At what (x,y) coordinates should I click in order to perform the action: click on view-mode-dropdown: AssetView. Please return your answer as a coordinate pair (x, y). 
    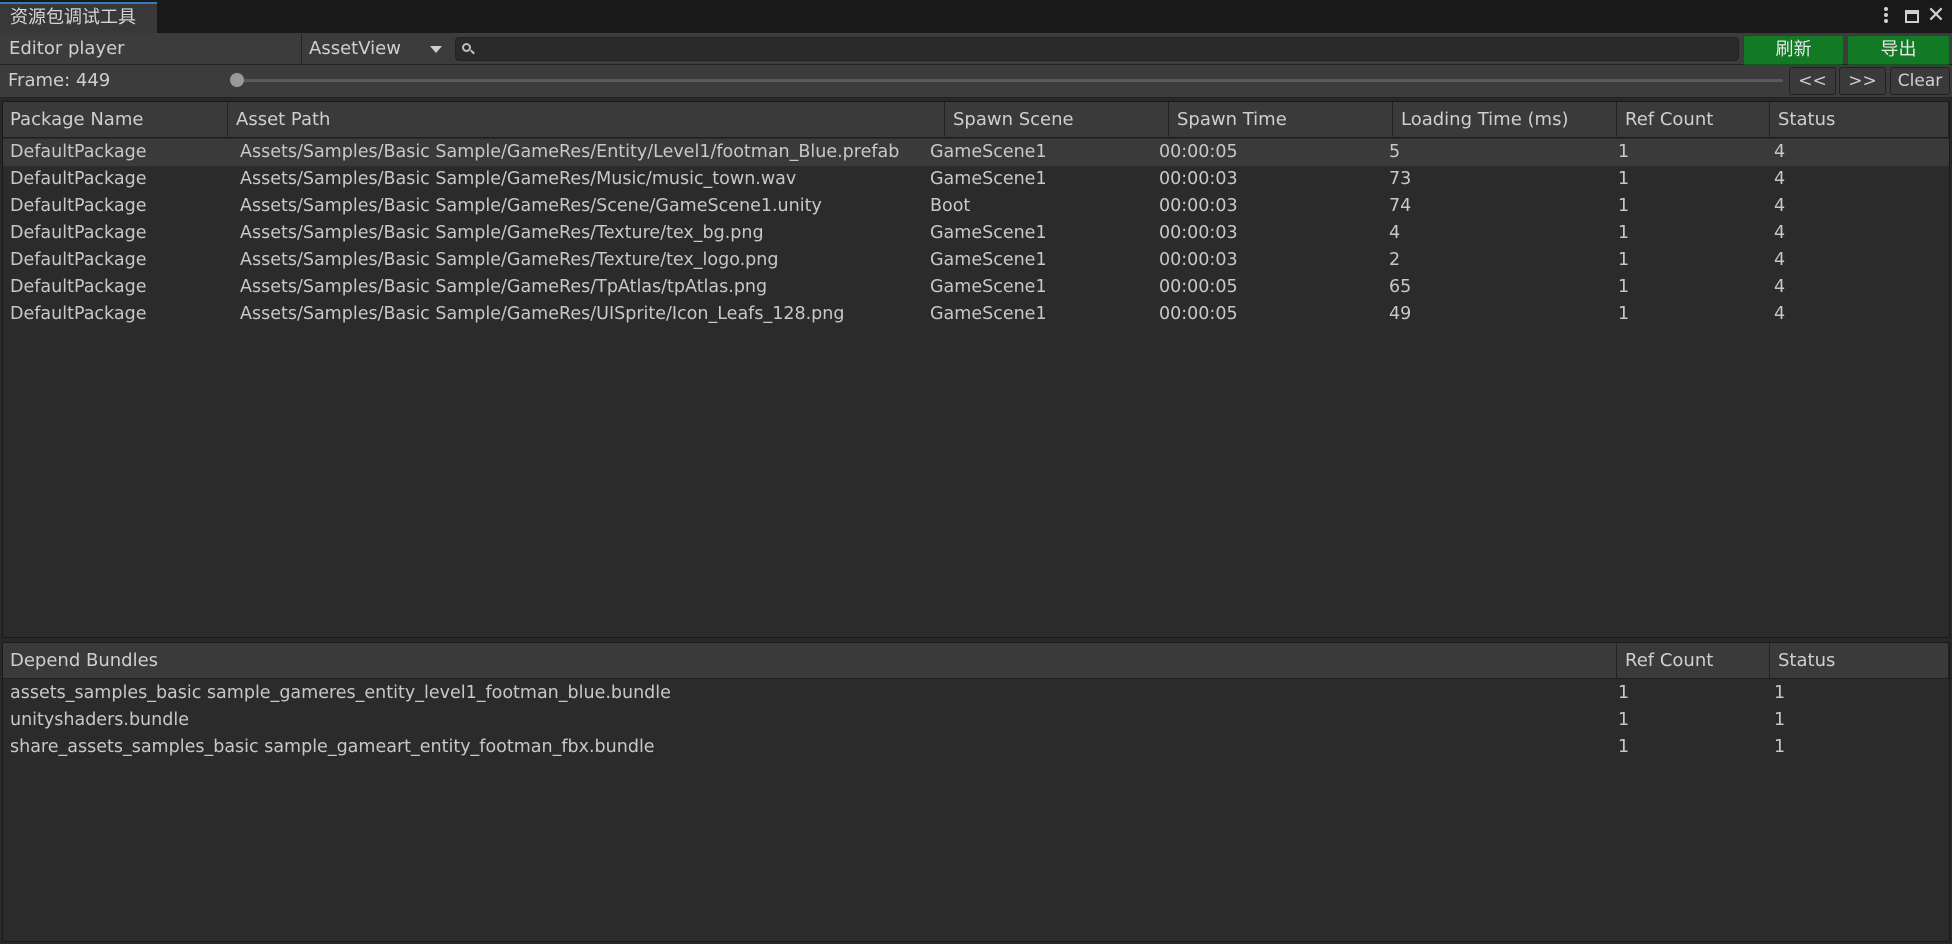
    Looking at the image, I should click on (376, 49).